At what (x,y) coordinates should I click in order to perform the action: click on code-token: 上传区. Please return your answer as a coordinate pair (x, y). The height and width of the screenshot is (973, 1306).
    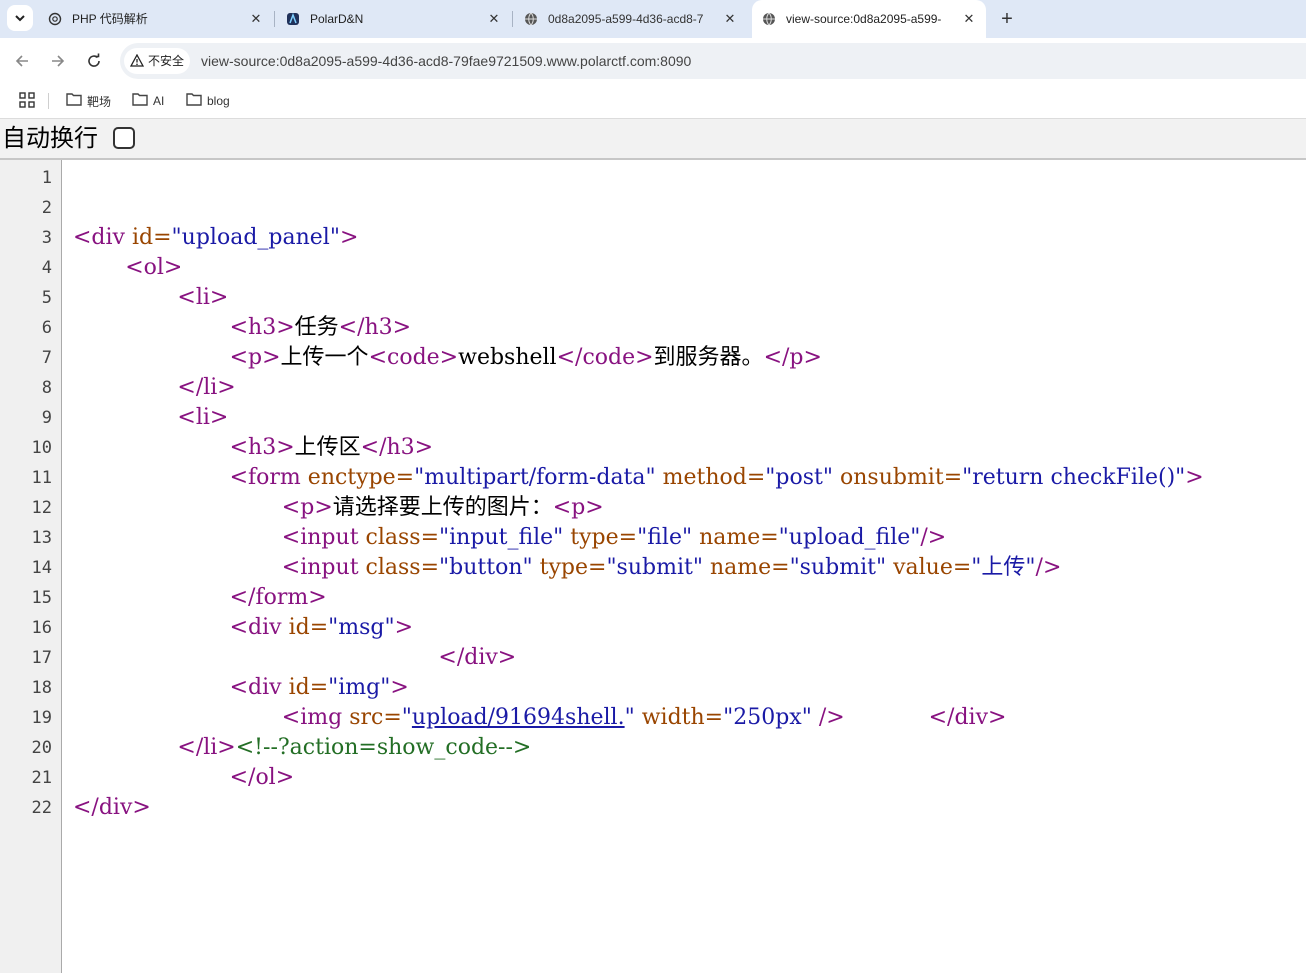
    Looking at the image, I should click on (327, 447).